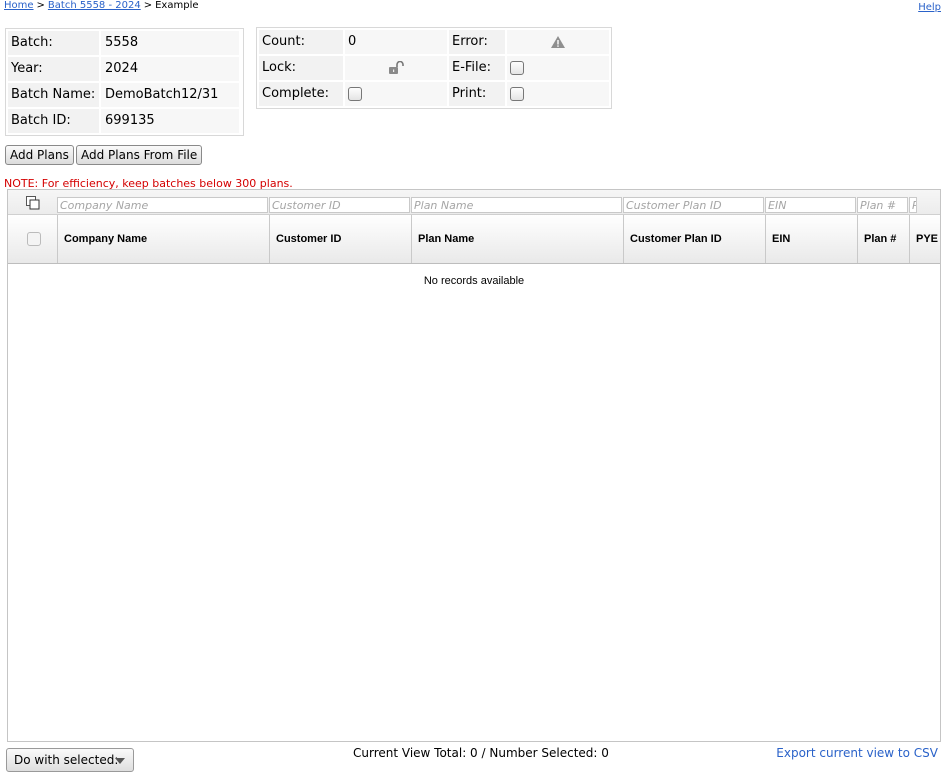 This screenshot has width=948, height=776. I want to click on count-value: 0, so click(396, 42).